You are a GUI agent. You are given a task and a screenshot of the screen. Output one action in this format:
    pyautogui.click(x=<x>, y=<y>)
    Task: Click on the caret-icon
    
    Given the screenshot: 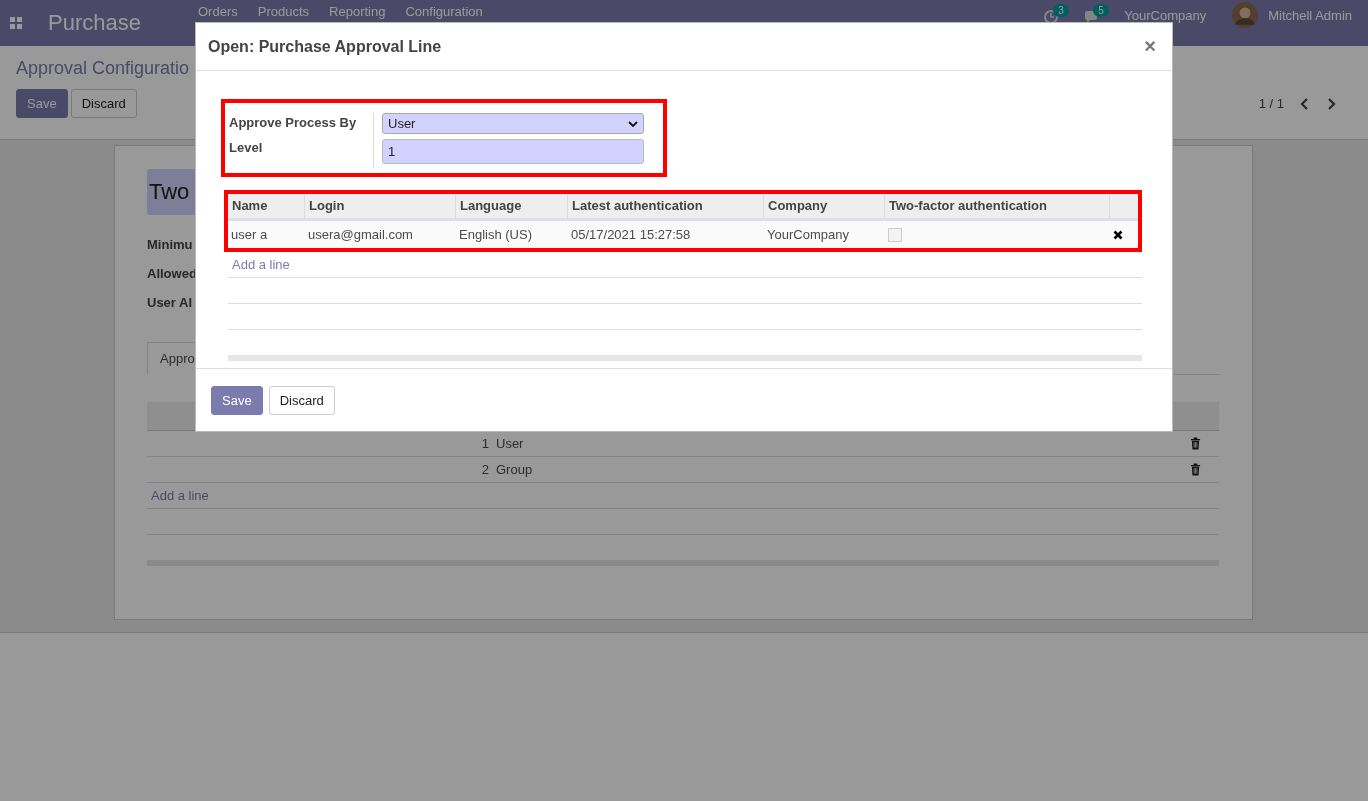 What is the action you would take?
    pyautogui.click(x=633, y=123)
    